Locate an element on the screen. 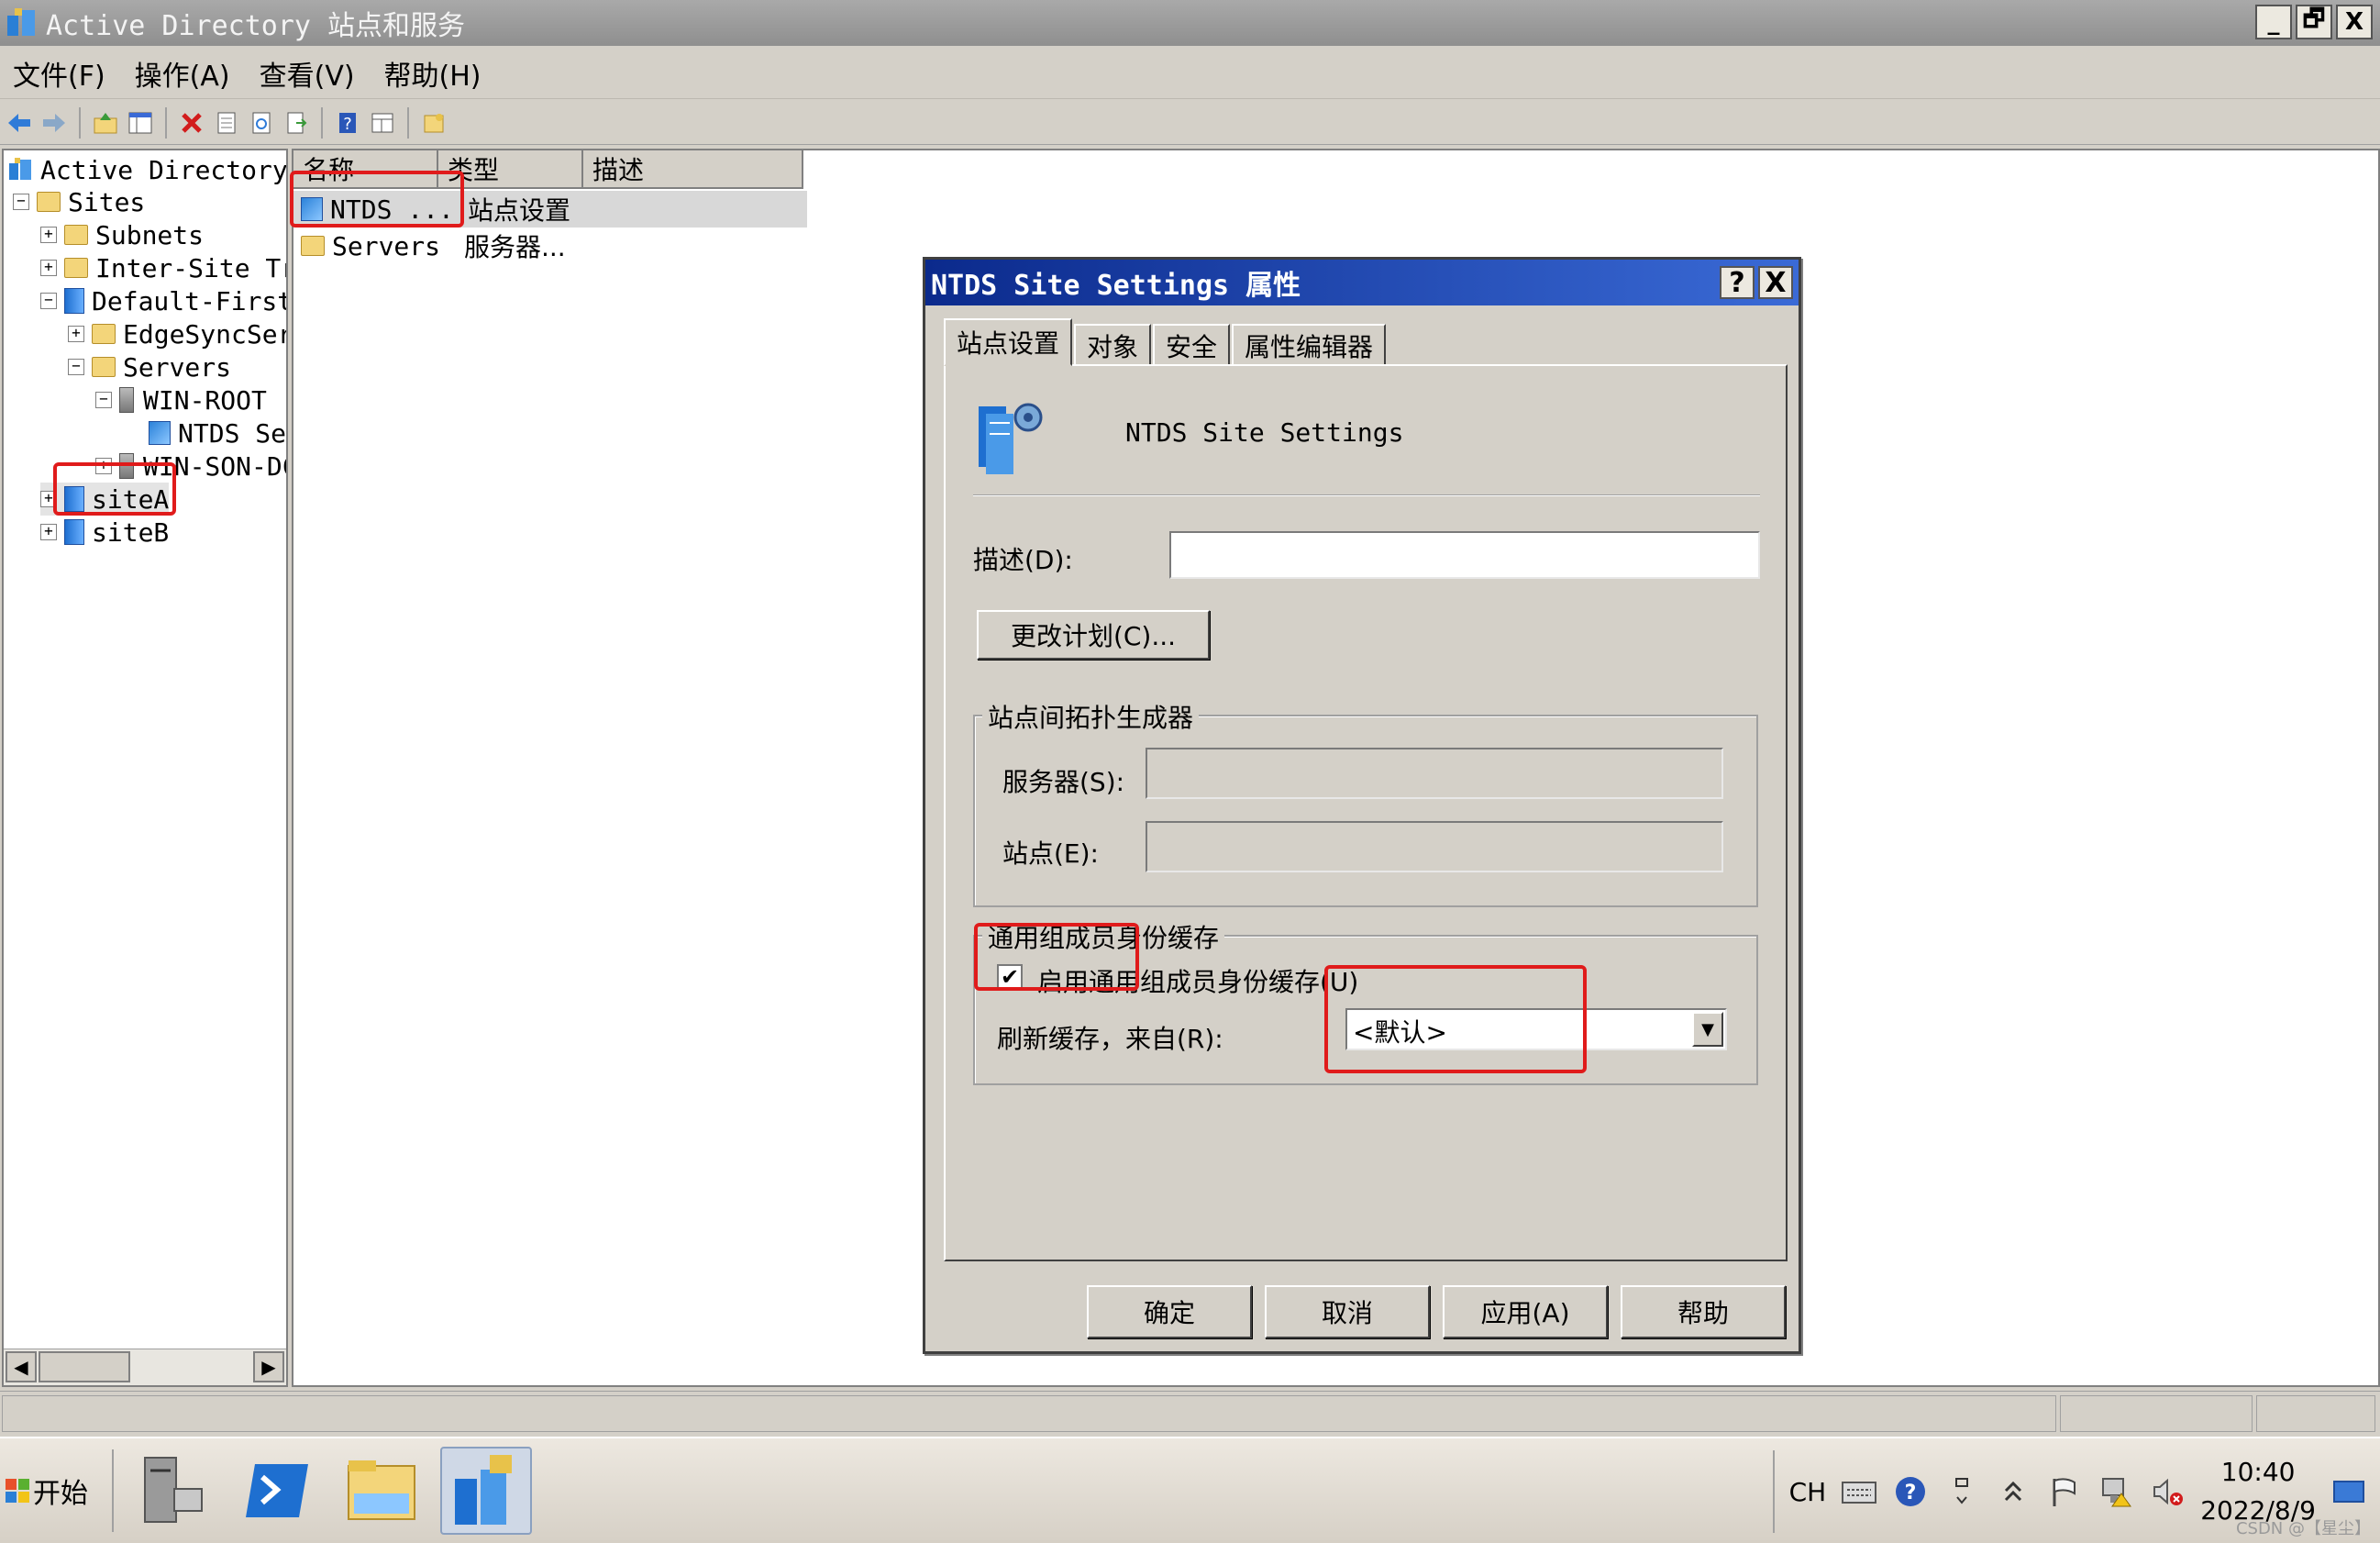 The width and height of the screenshot is (2380, 1543). scroll-left-arrow-icon: ◀ is located at coordinates (21, 1366).